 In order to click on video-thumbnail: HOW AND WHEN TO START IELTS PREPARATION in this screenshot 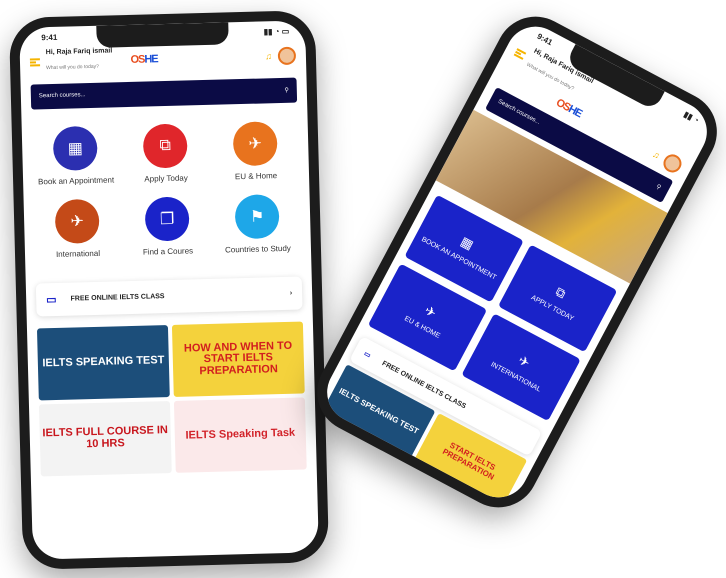, I will do `click(238, 359)`.